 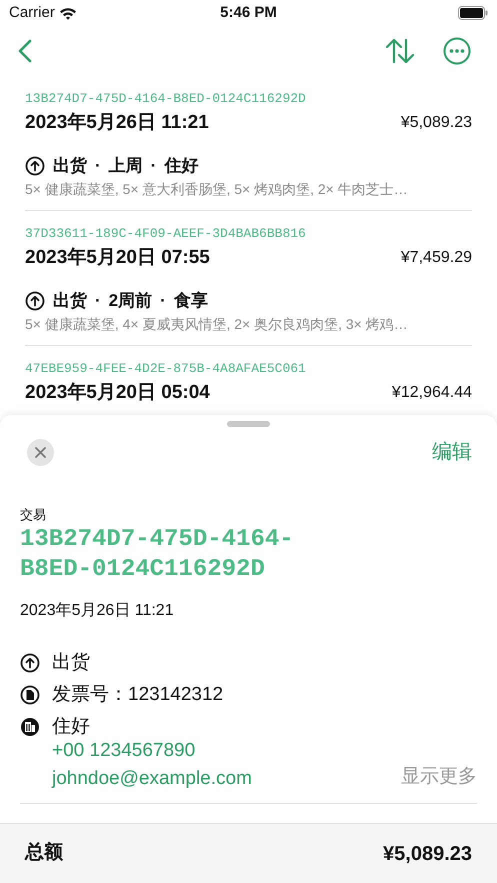 I want to click on edit-button: 编辑, so click(x=452, y=452).